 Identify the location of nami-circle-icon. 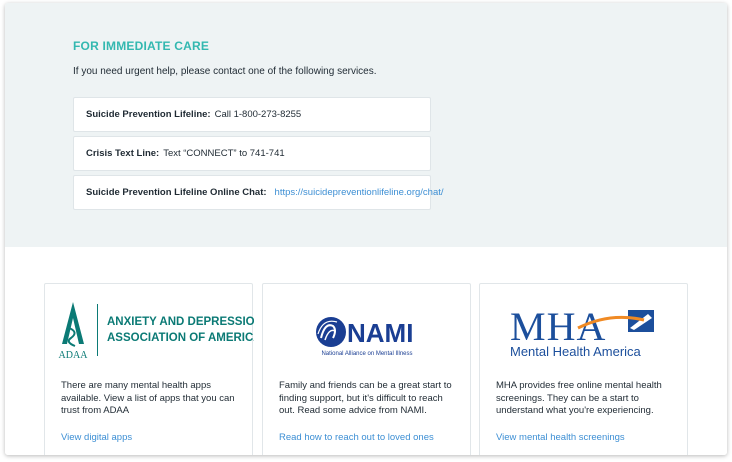
(331, 332).